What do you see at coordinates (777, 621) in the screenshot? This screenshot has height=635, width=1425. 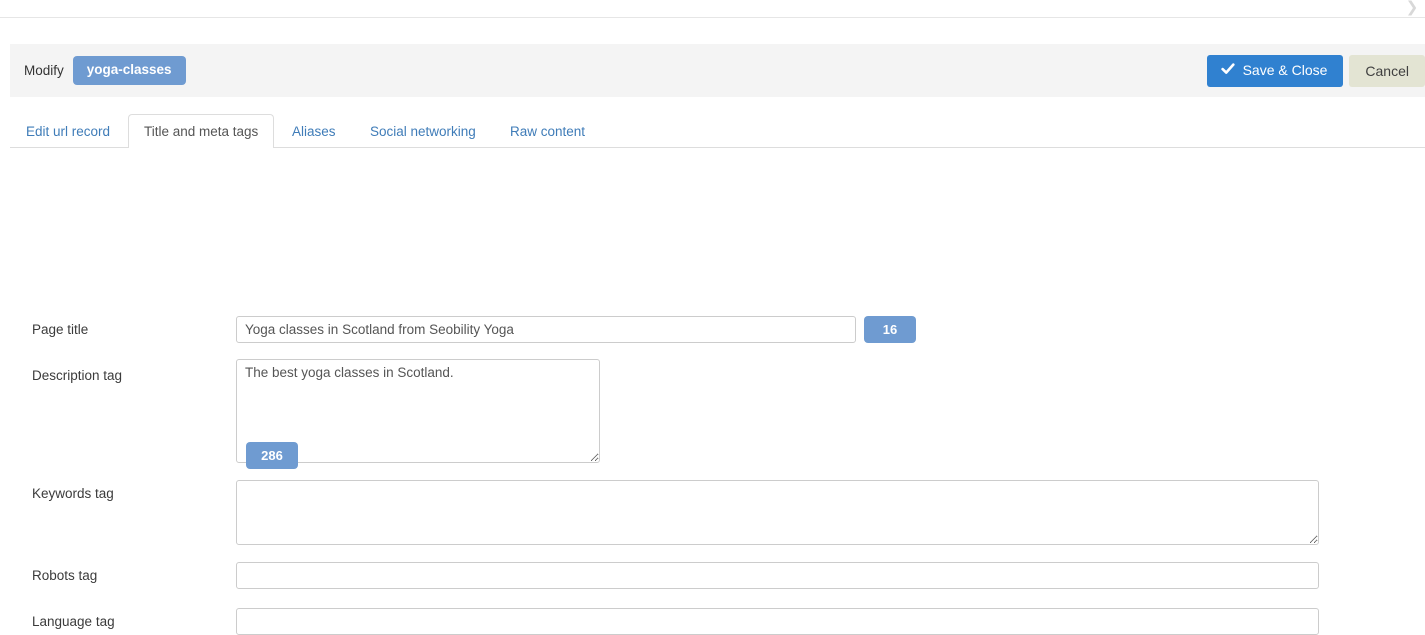 I see `language-tag-input` at bounding box center [777, 621].